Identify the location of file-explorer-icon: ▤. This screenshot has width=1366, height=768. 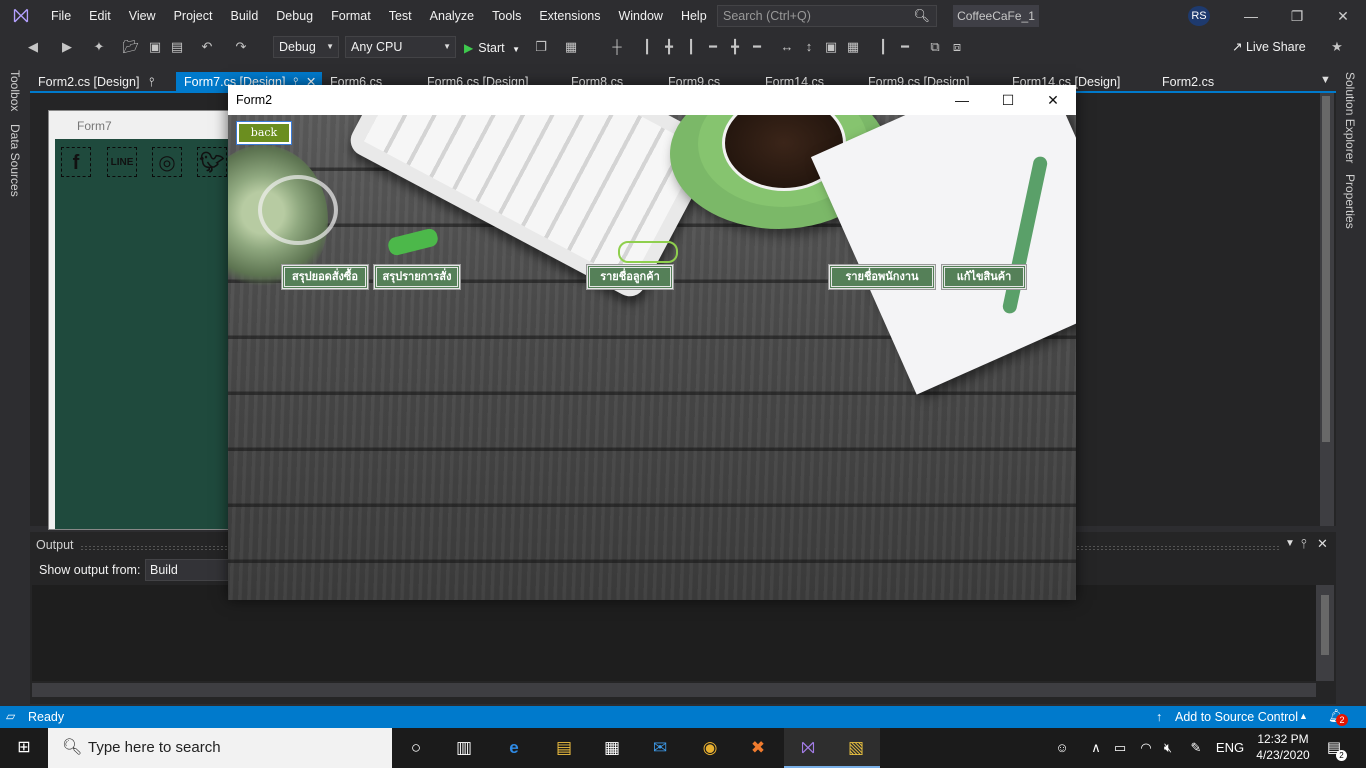
(564, 748).